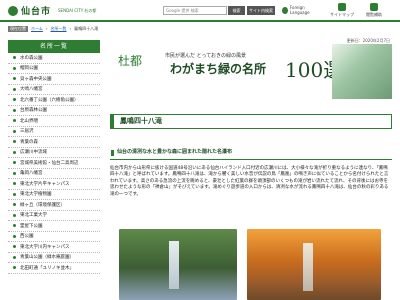 Image resolution: width=400 pixels, height=300 pixels. I want to click on banner-waterfall-image, so click(362, 71).